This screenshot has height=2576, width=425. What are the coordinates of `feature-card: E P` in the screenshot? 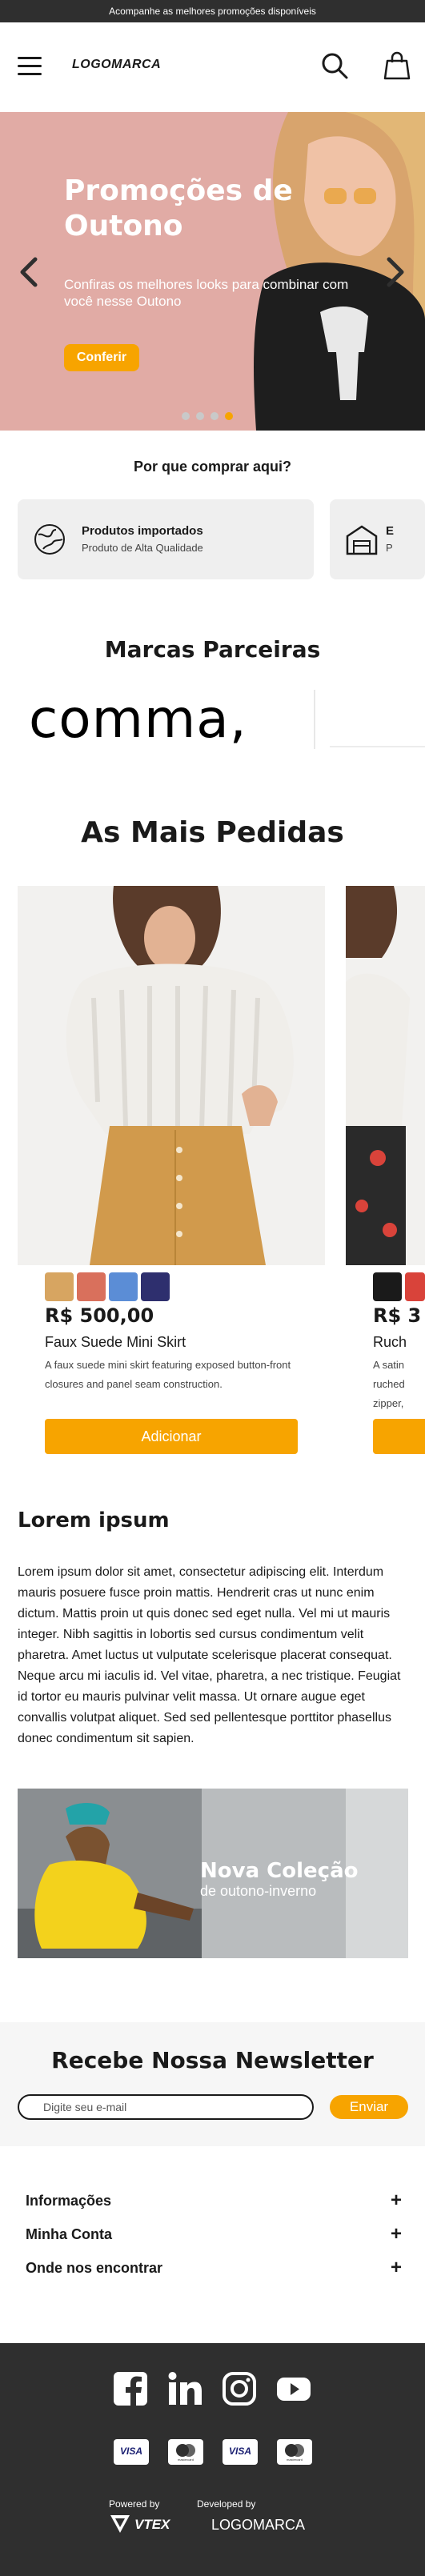 It's located at (378, 539).